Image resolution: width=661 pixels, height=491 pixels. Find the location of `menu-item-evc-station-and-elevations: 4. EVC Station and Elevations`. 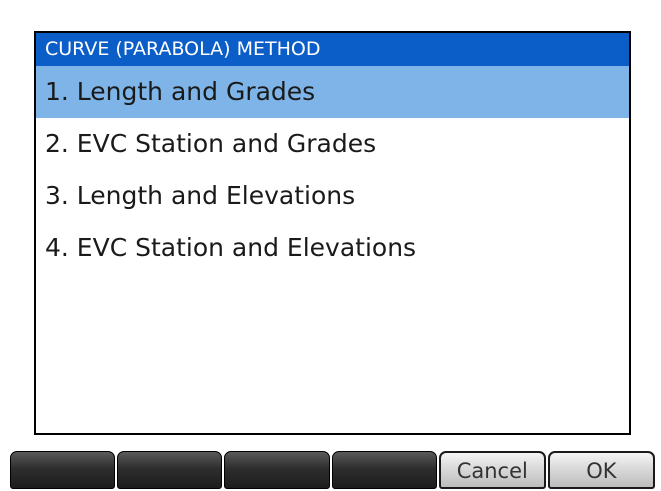

menu-item-evc-station-and-elevations: 4. EVC Station and Elevations is located at coordinates (332, 248).